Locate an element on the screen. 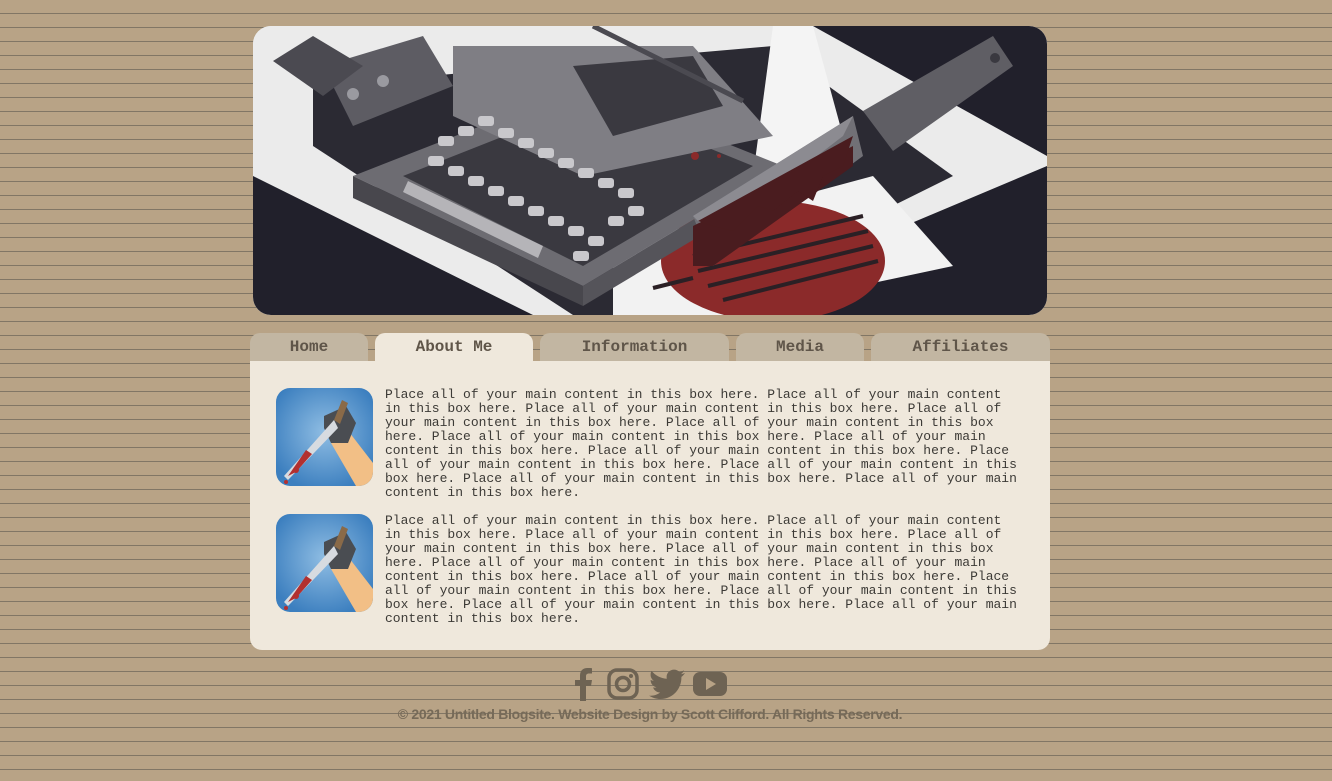 The width and height of the screenshot is (1332, 781). instagram-icon is located at coordinates (623, 684).